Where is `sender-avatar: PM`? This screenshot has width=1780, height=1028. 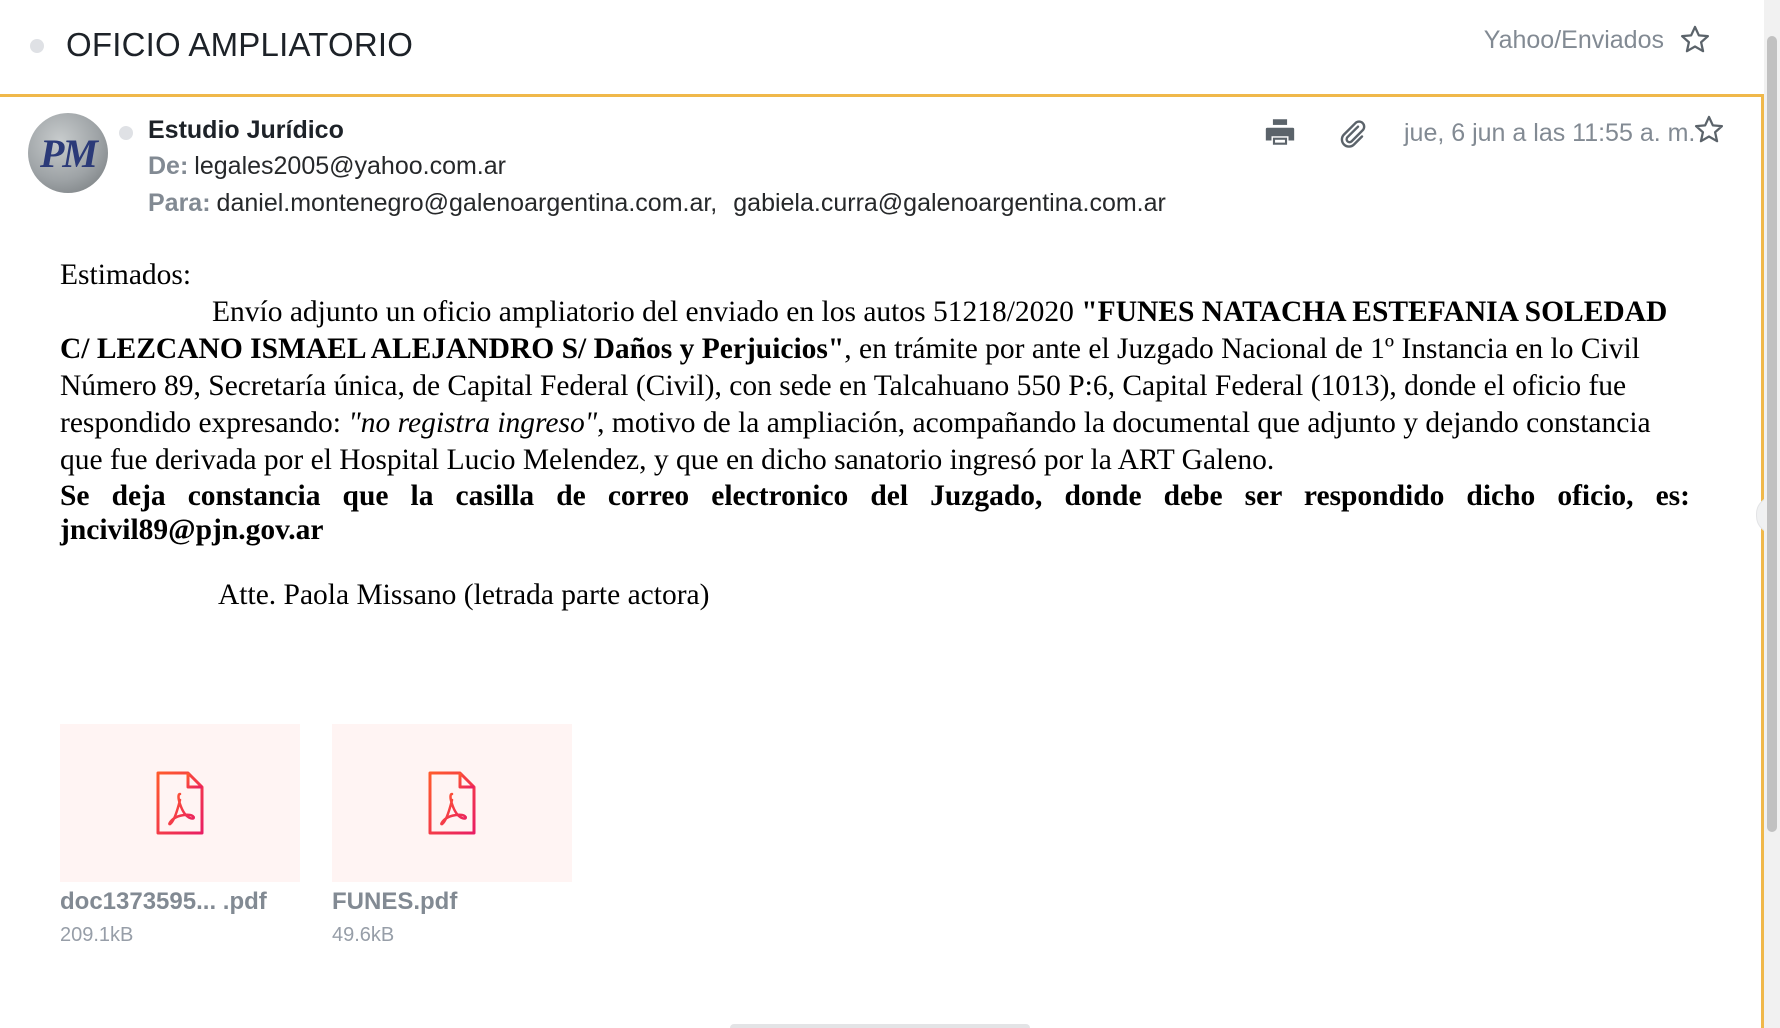 sender-avatar: PM is located at coordinates (68, 153).